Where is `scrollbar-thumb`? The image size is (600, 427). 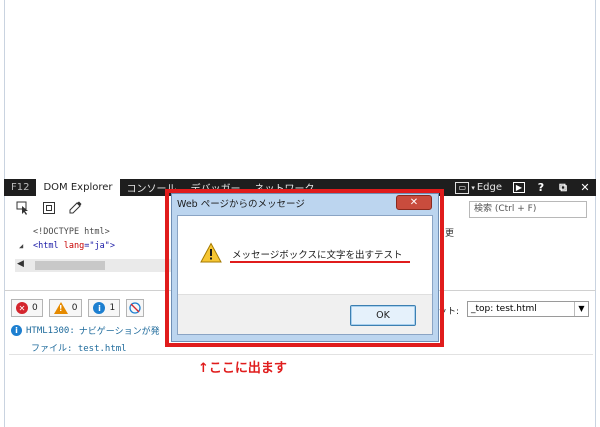
scrollbar-thumb is located at coordinates (70, 265).